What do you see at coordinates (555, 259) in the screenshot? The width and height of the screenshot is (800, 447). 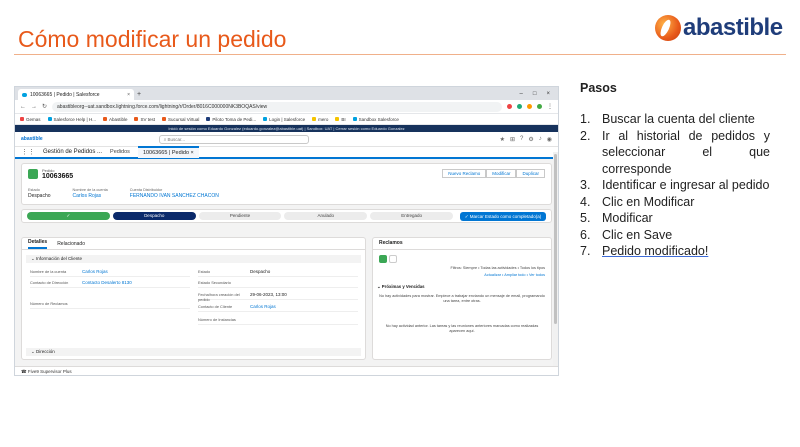 I see `scrollbar` at bounding box center [555, 259].